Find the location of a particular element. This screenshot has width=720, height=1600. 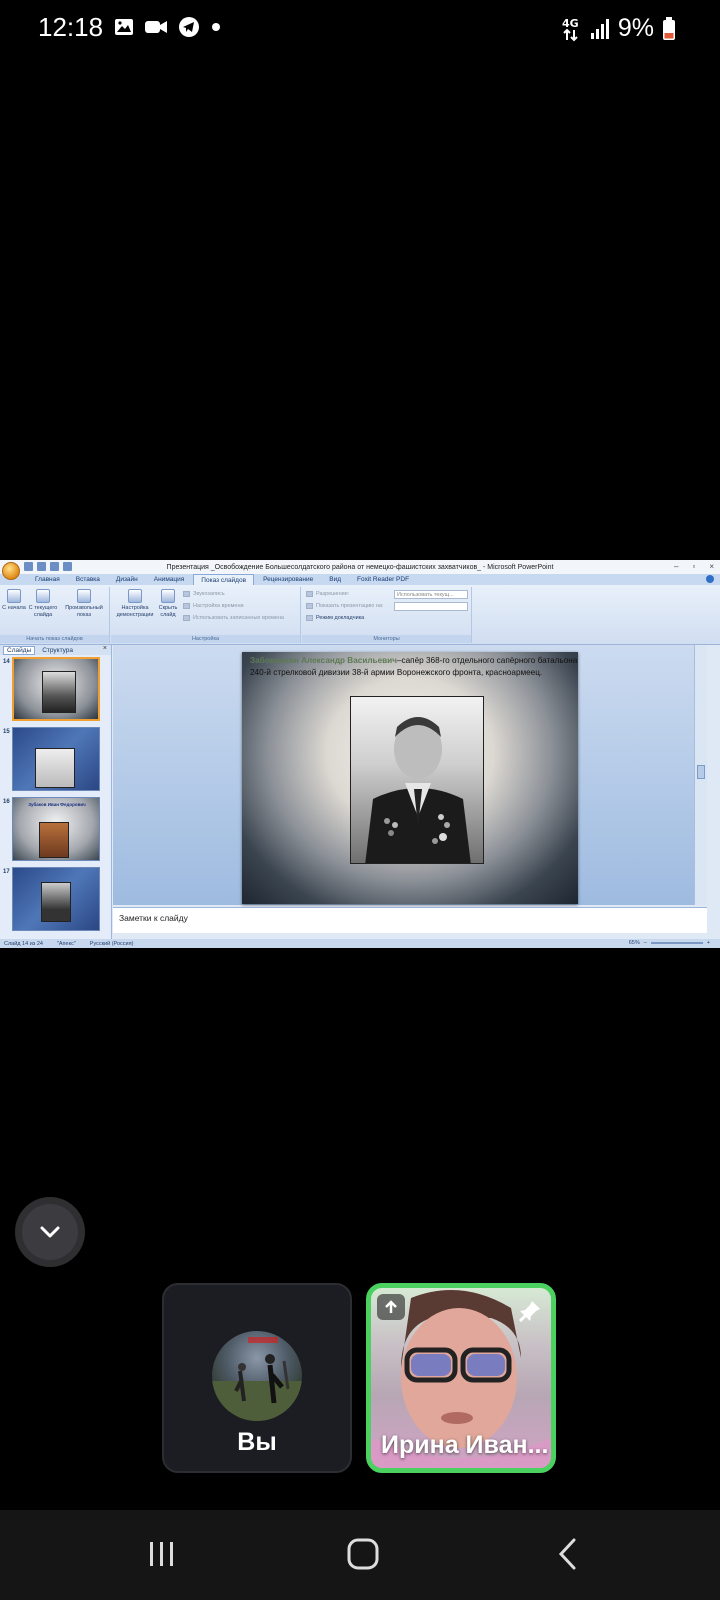

tab-slideshow: Показ слайдов is located at coordinates (224, 579).